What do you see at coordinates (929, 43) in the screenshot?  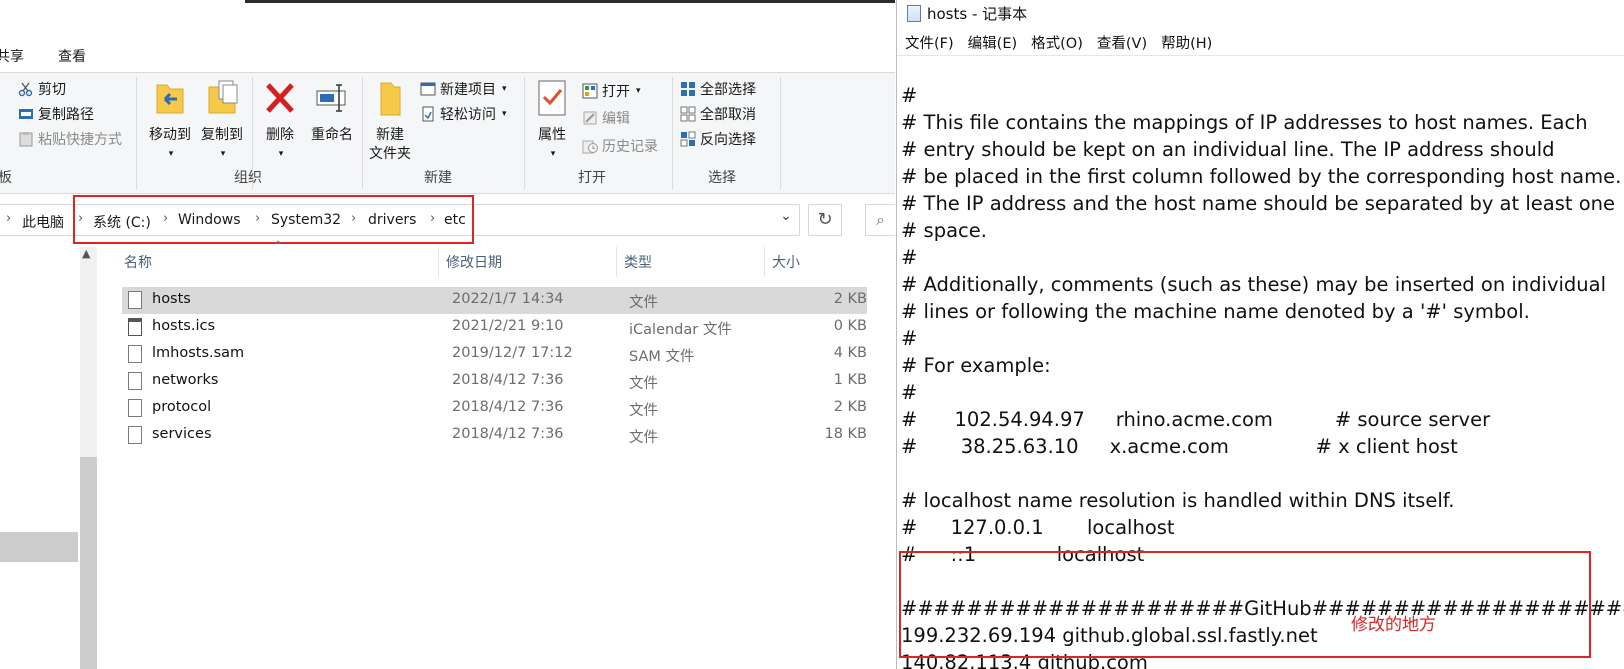 I see `menu-file: 文件(F)` at bounding box center [929, 43].